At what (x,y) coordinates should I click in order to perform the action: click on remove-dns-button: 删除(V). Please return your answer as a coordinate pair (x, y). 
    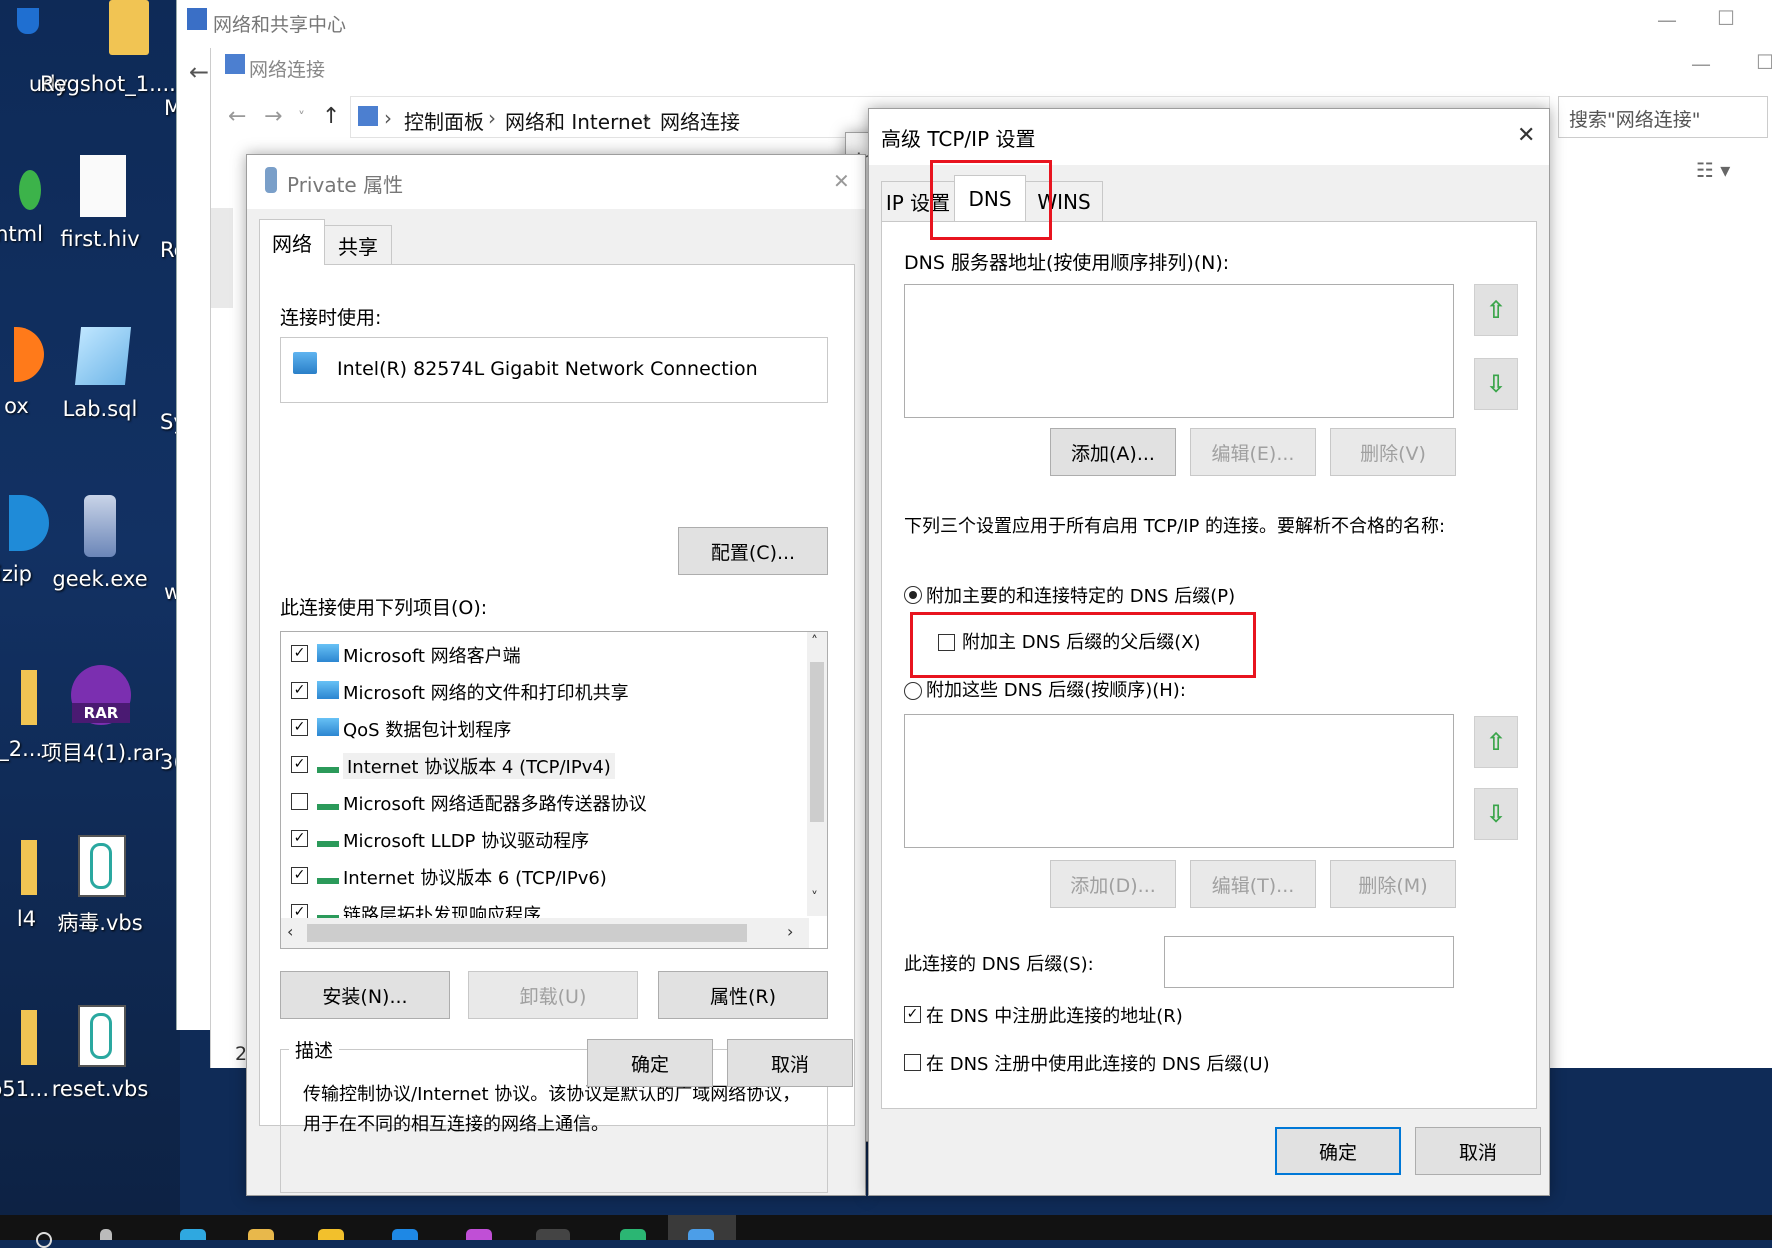
    Looking at the image, I should click on (1393, 452).